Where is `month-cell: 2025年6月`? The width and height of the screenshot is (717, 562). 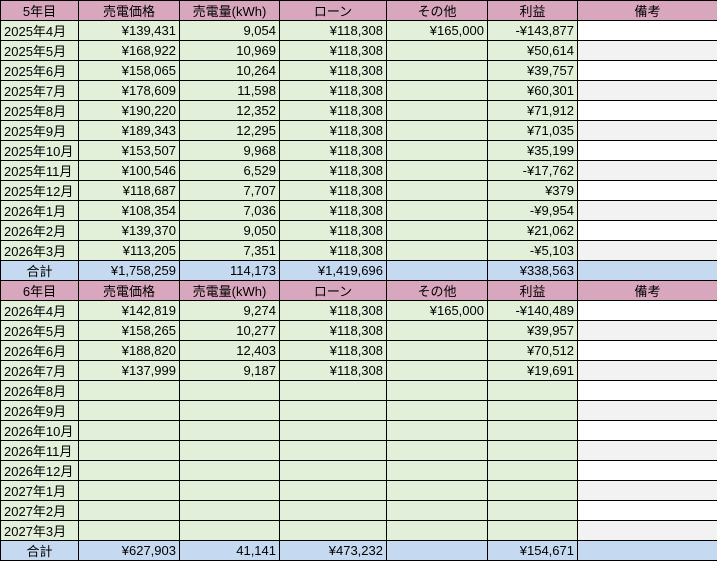 month-cell: 2025年6月 is located at coordinates (39, 70).